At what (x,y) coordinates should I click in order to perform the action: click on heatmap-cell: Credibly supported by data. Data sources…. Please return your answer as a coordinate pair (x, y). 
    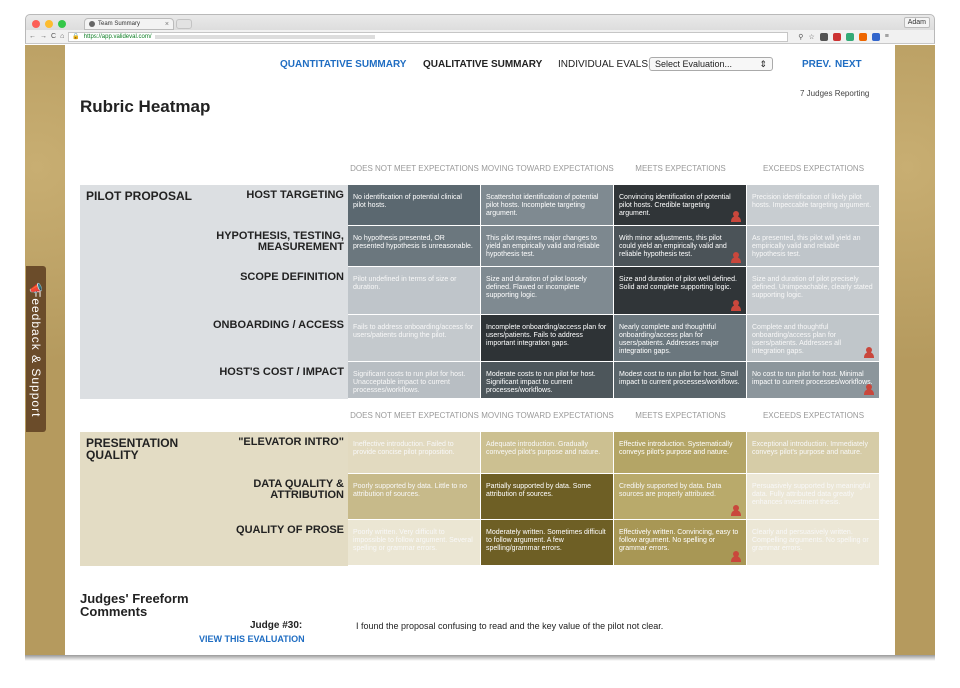
    Looking at the image, I should click on (680, 496).